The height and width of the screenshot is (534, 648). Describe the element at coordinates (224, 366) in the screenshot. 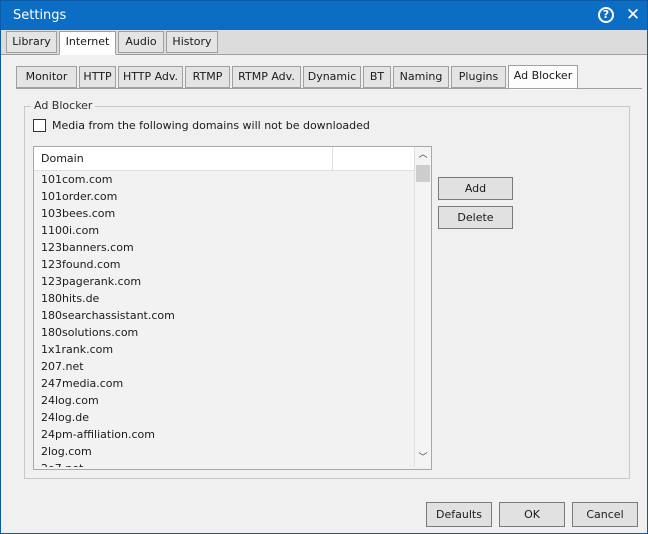

I see `list-item: 207.net` at that location.